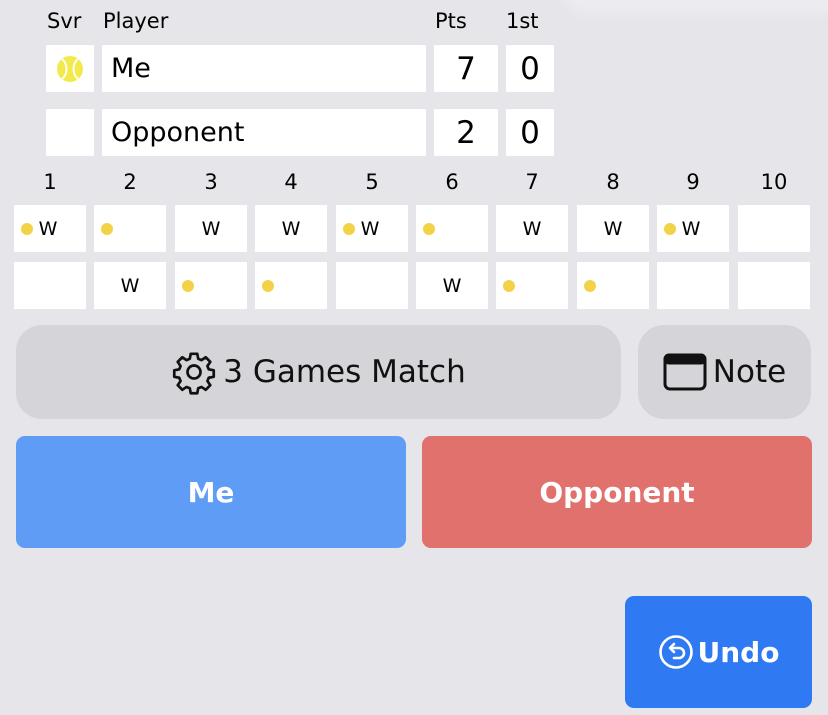  What do you see at coordinates (130, 182) in the screenshot?
I see `game-number: 2` at bounding box center [130, 182].